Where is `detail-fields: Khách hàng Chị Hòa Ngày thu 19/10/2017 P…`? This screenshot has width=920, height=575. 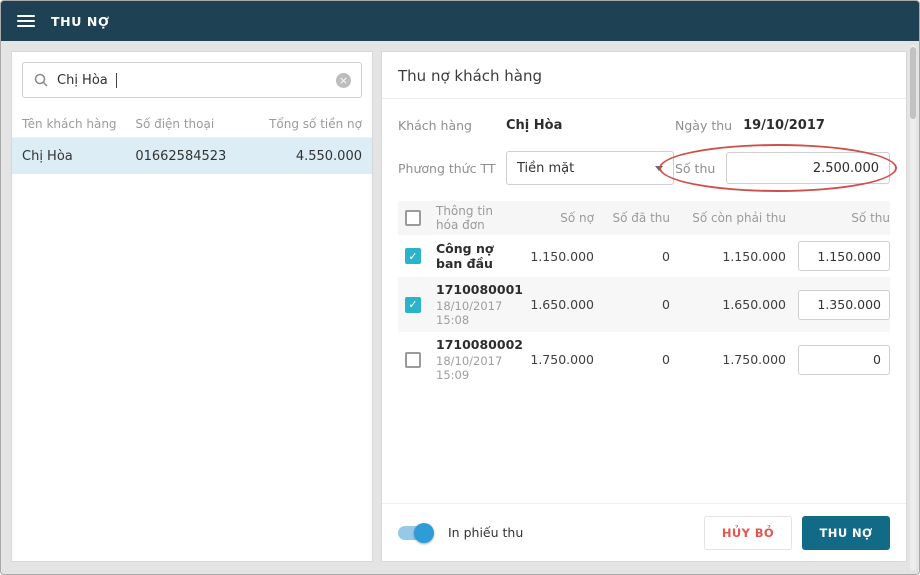
detail-fields: Khách hàng Chị Hòa Ngày thu 19/10/2017 P… is located at coordinates (644, 153).